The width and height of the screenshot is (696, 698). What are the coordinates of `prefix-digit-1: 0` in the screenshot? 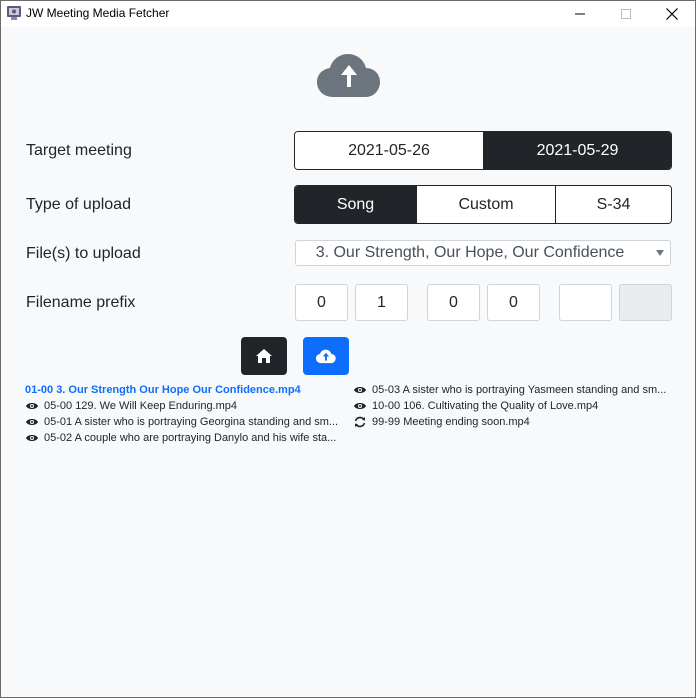 It's located at (321, 302).